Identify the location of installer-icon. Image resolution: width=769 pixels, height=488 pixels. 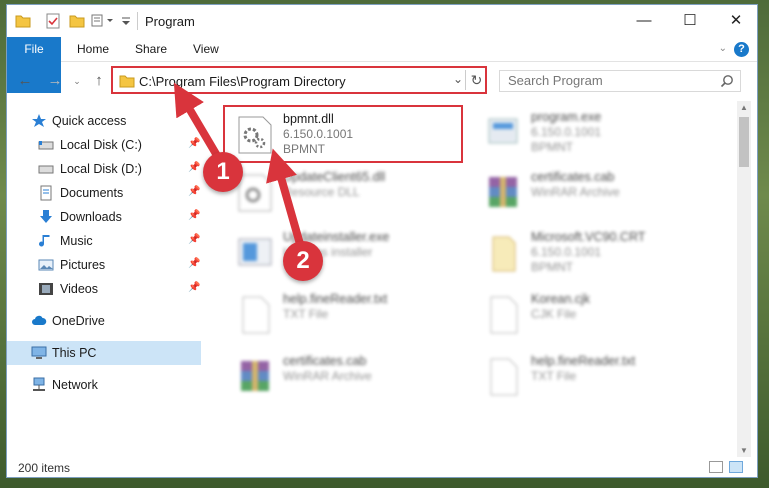
(255, 252).